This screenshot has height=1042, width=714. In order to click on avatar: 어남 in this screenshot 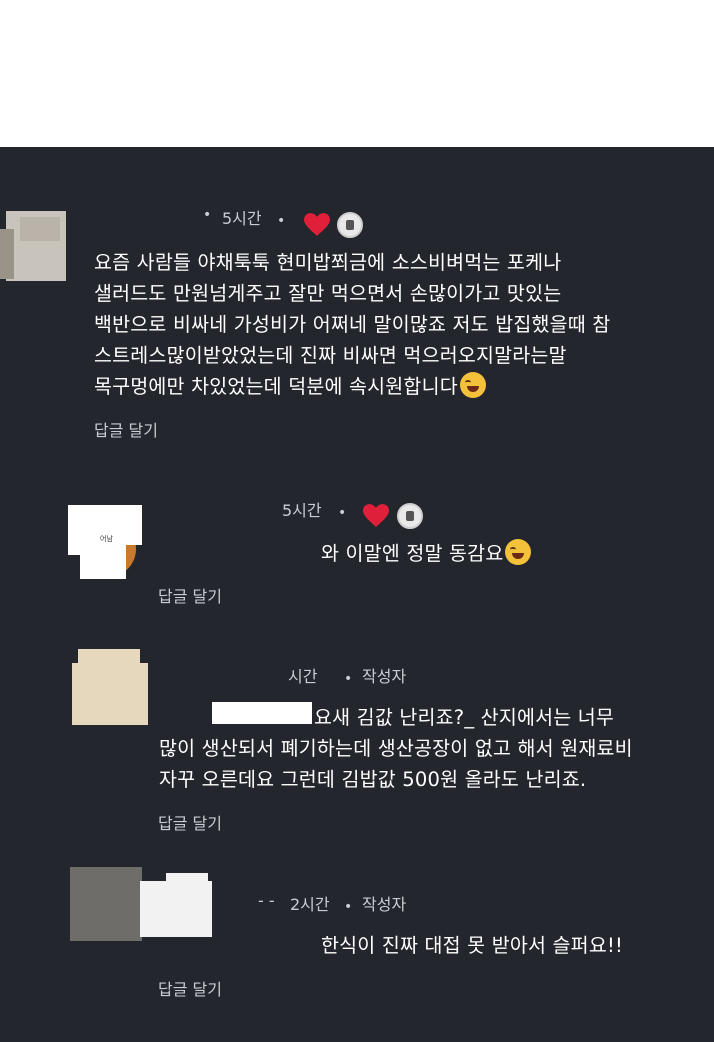, I will do `click(104, 542)`.